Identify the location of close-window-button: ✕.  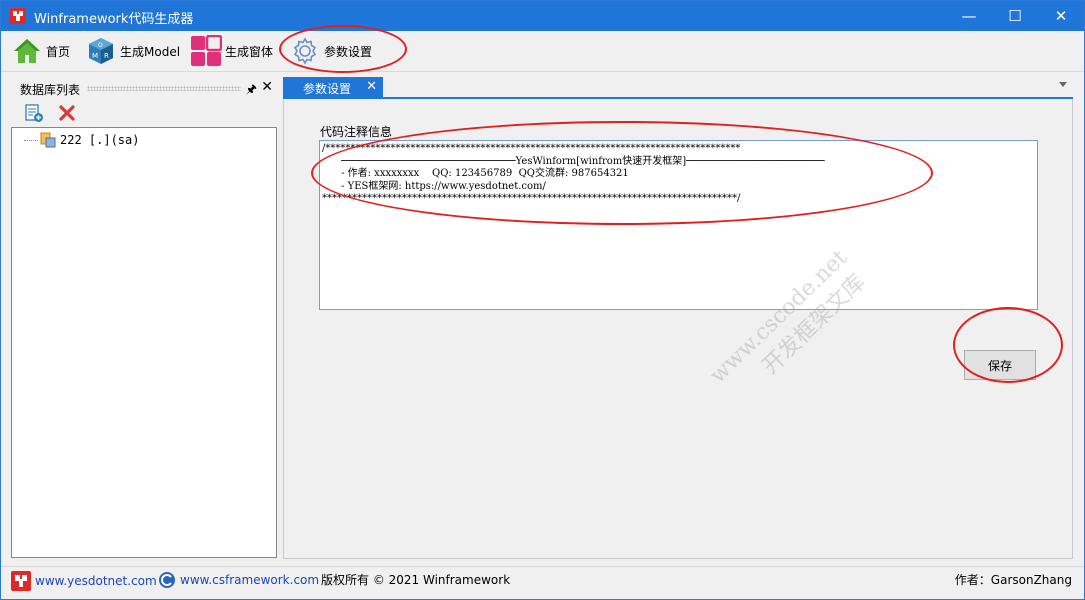
(1061, 16).